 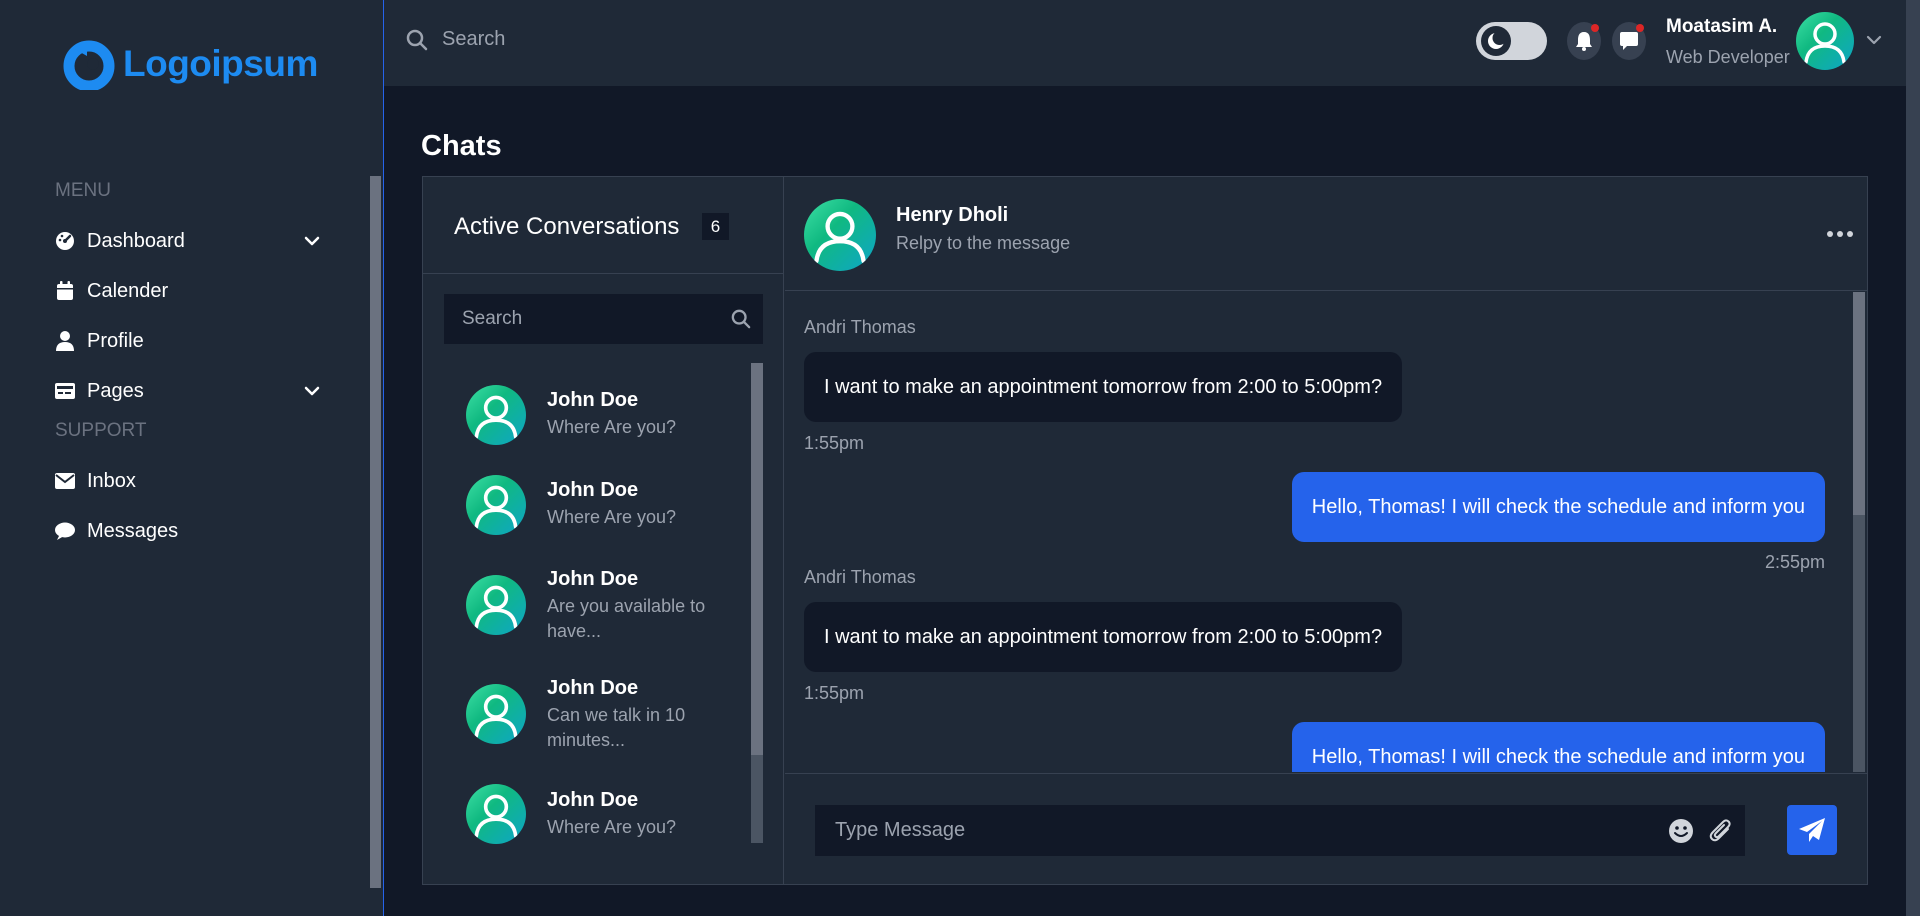 I want to click on messages-button, so click(x=1629, y=41).